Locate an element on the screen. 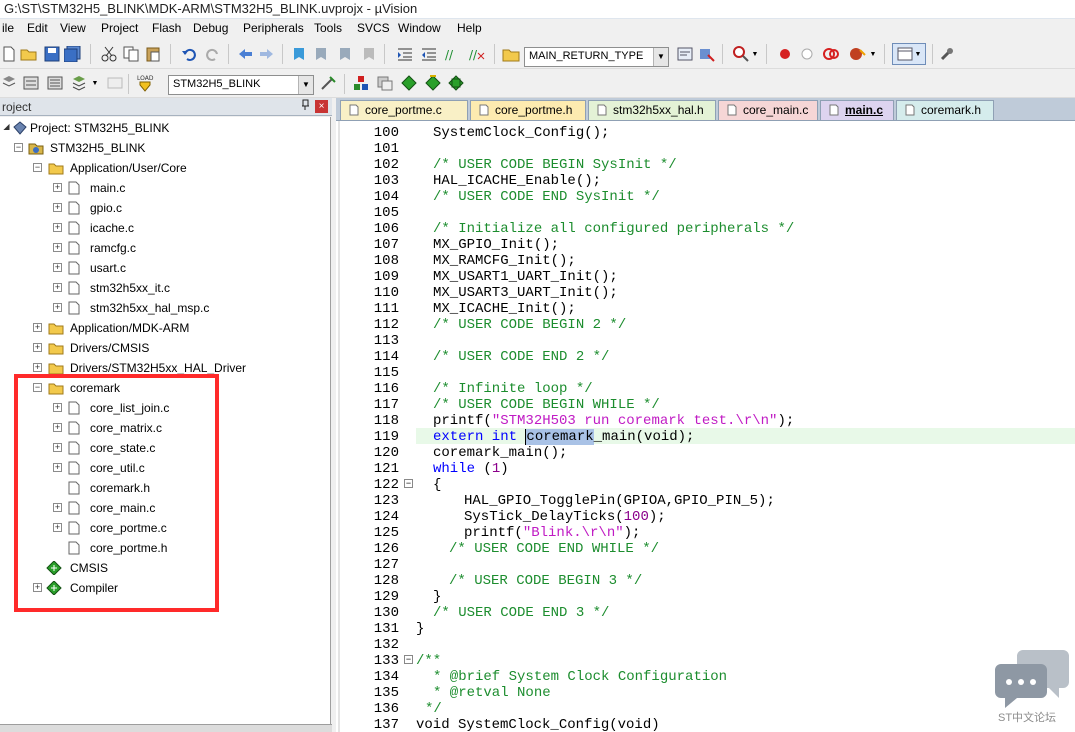  pack-installer-icon is located at coordinates (409, 83).